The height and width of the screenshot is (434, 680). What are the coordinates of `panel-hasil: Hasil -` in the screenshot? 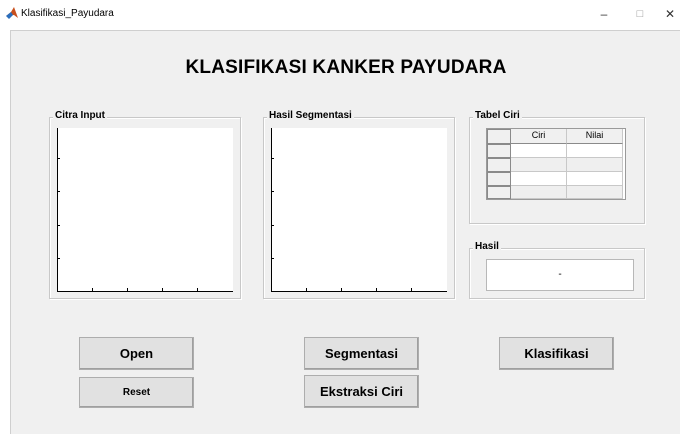 It's located at (557, 270).